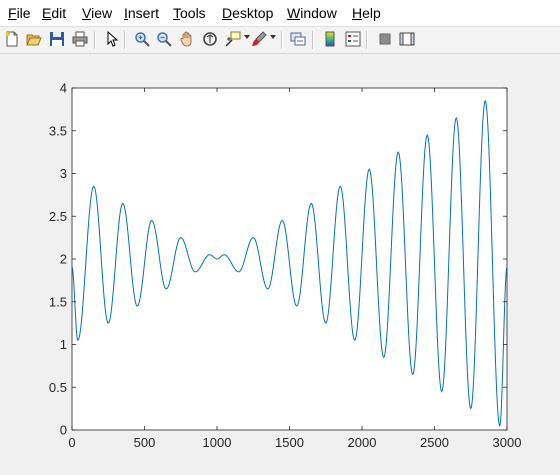  What do you see at coordinates (63, 344) in the screenshot?
I see `y-tick-label: 1` at bounding box center [63, 344].